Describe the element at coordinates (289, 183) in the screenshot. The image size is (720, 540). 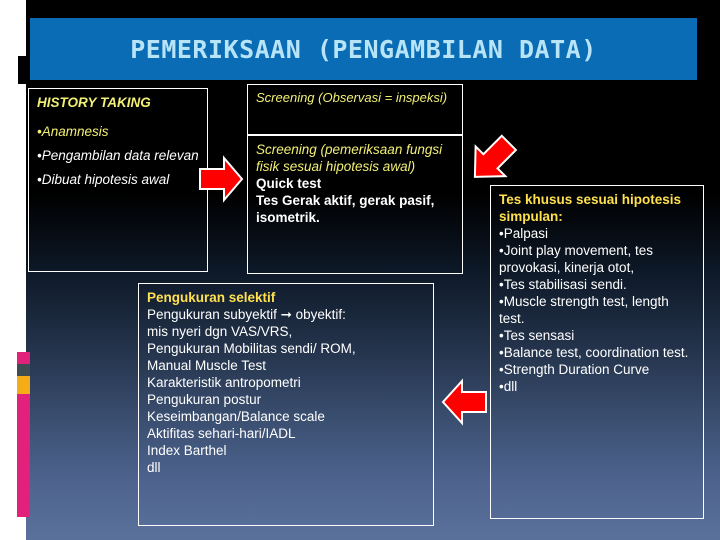
I see `screening-pemeriksaan-line-0: Quick test` at that location.